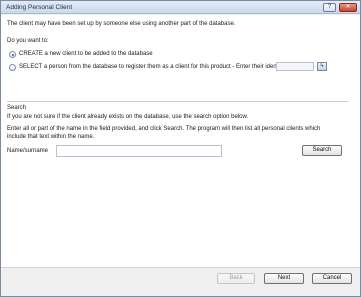 The image size is (361, 297). I want to click on search-heading: Search, so click(17, 108).